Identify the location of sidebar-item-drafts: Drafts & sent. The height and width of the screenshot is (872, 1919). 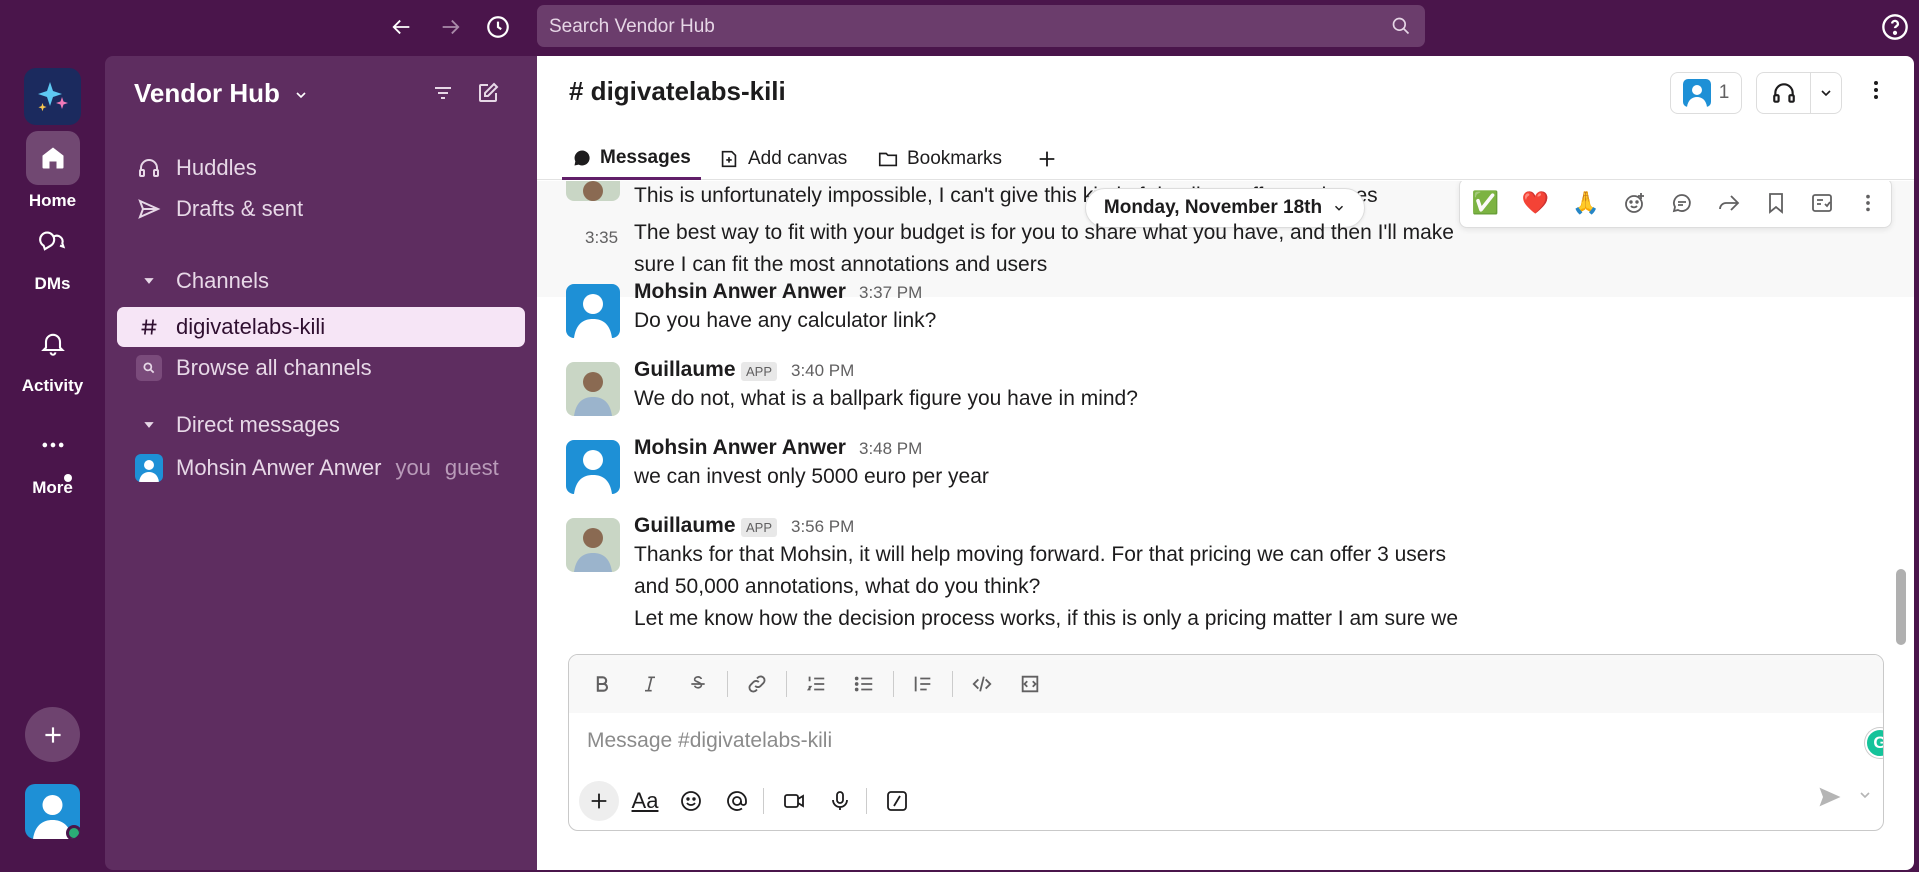
(321, 209).